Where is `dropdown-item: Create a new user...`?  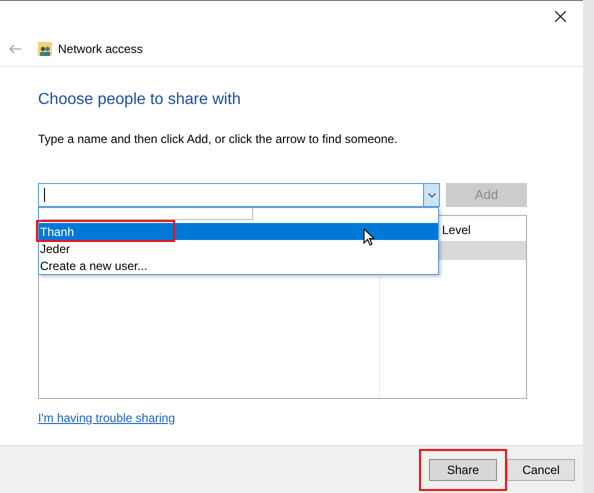
dropdown-item: Create a new user... is located at coordinates (238, 265).